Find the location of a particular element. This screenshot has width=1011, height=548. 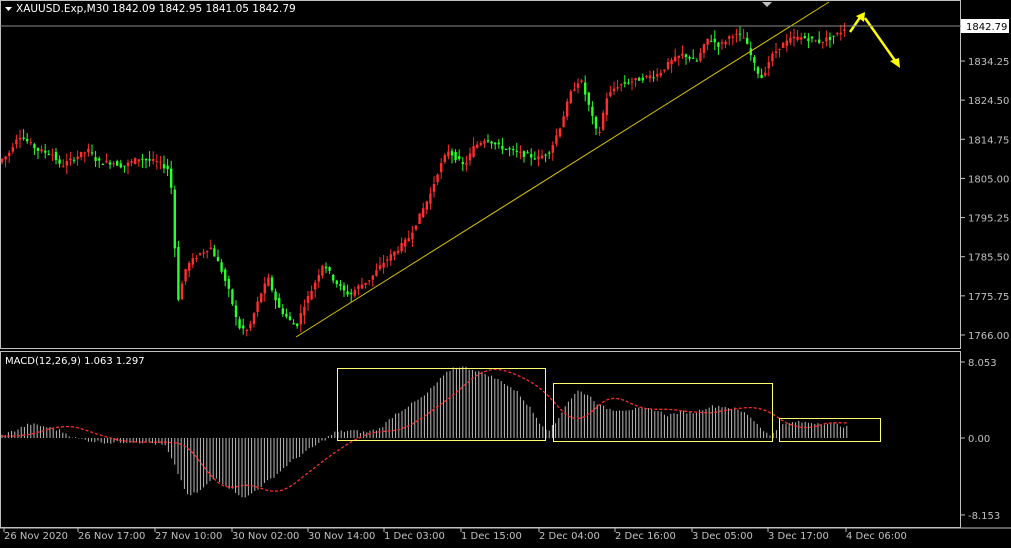

time-tick-label: 26 Nov 17:00 is located at coordinates (111, 536).